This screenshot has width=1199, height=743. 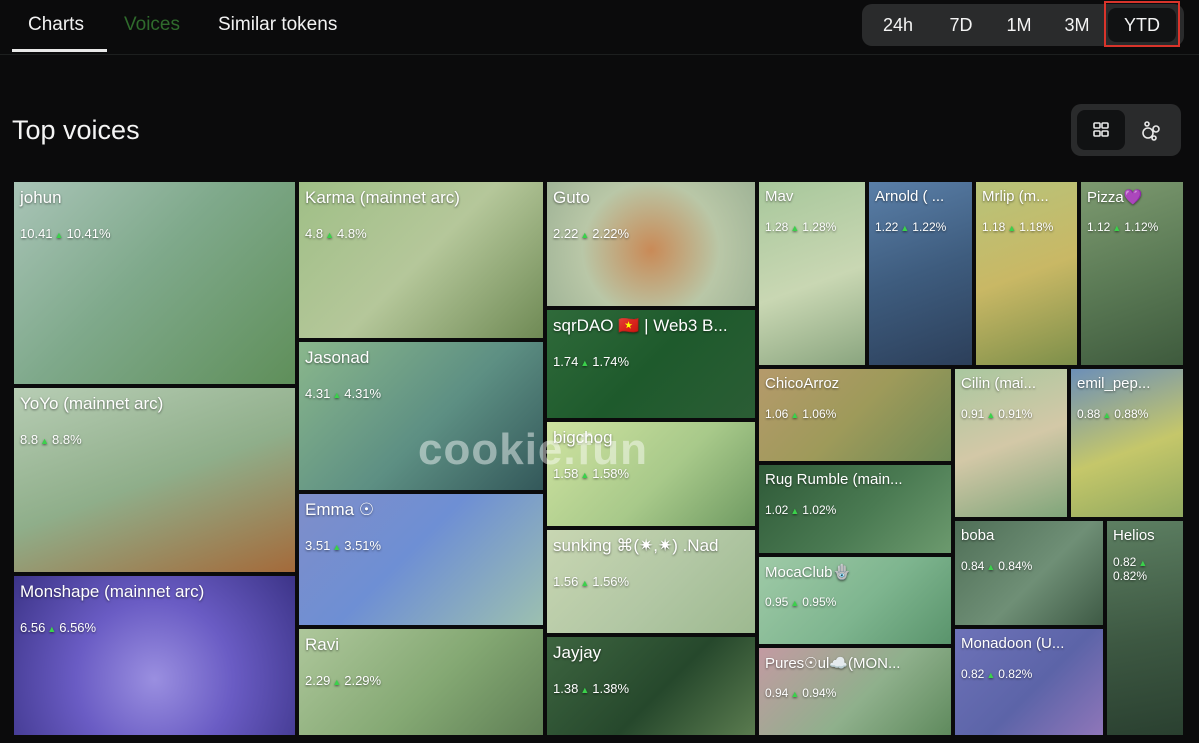 I want to click on voice-stat: 0.88 ▲ 0.88%, so click(x=1113, y=414).